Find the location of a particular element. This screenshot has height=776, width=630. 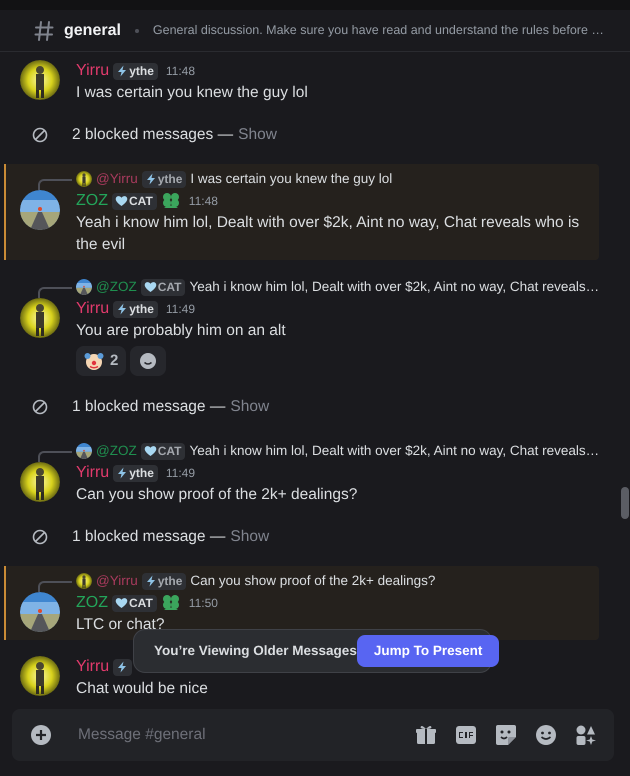

gif-icon is located at coordinates (466, 735).